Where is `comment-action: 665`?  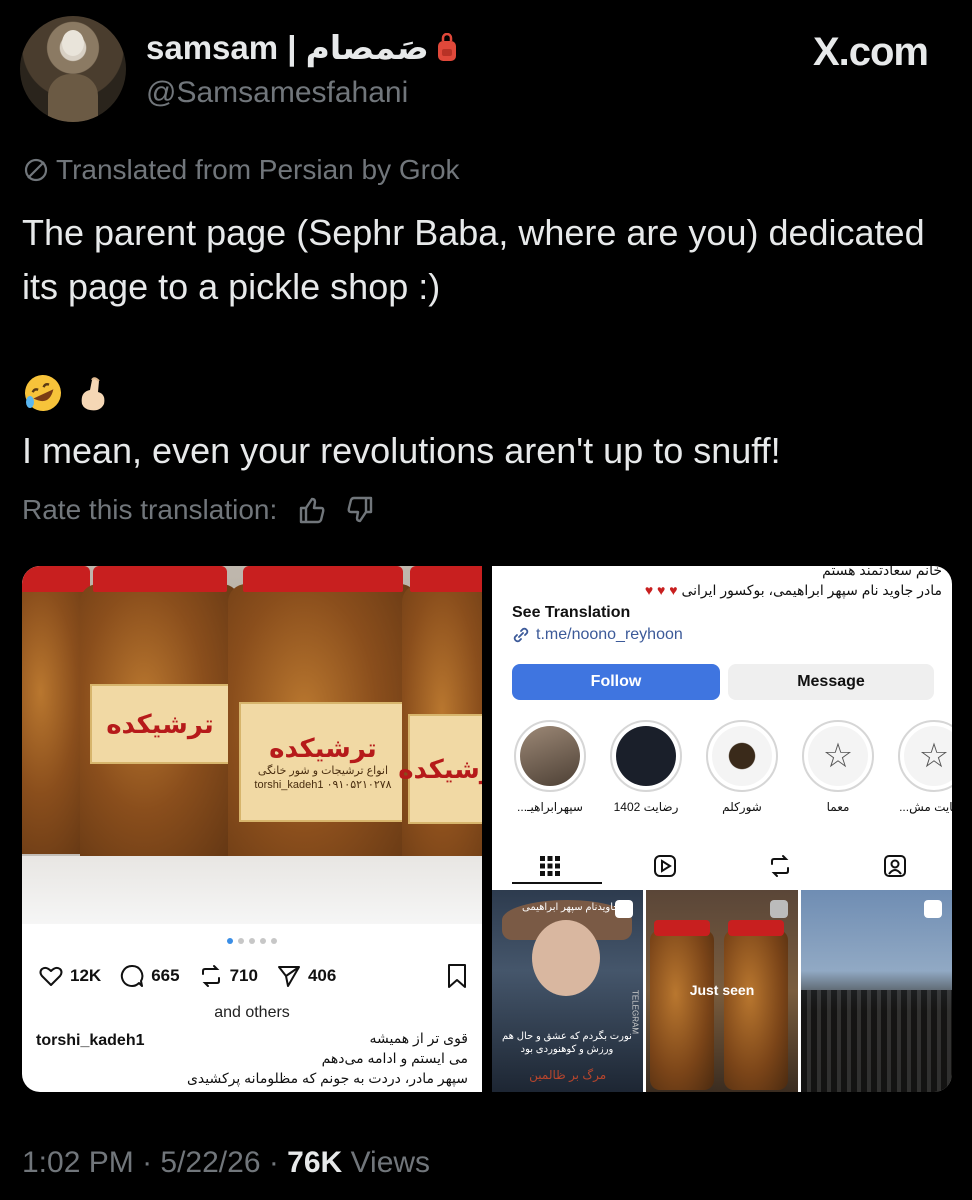 comment-action: 665 is located at coordinates (149, 976).